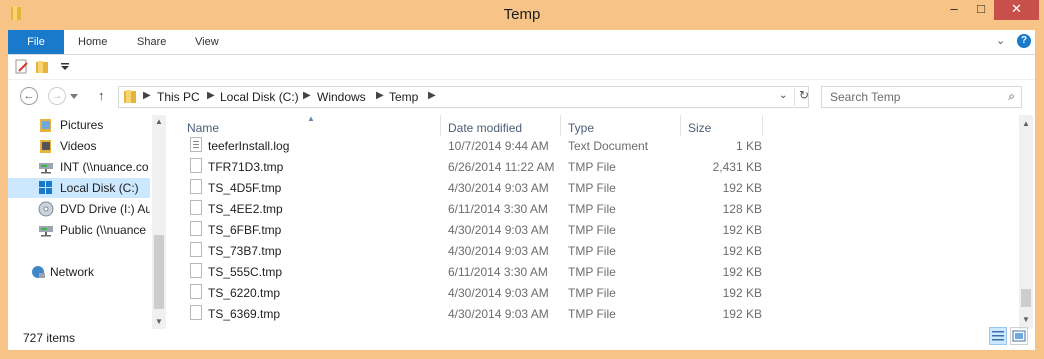  I want to click on large-icons-view-icon, so click(1019, 336).